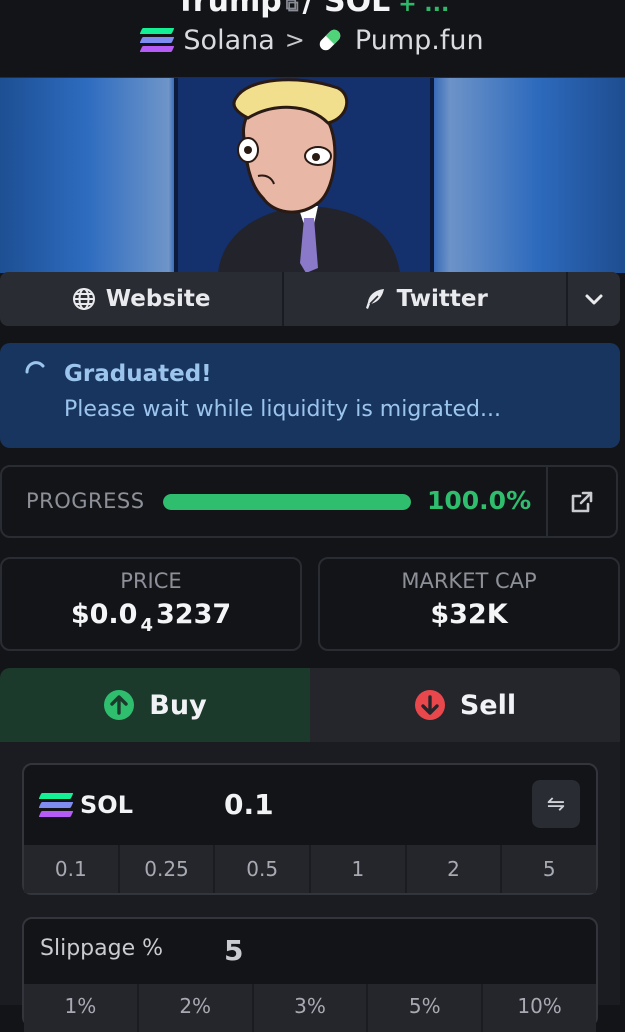 This screenshot has width=625, height=1032. I want to click on slippage-options: 1% 2% 3% 5% 10%, so click(310, 1008).